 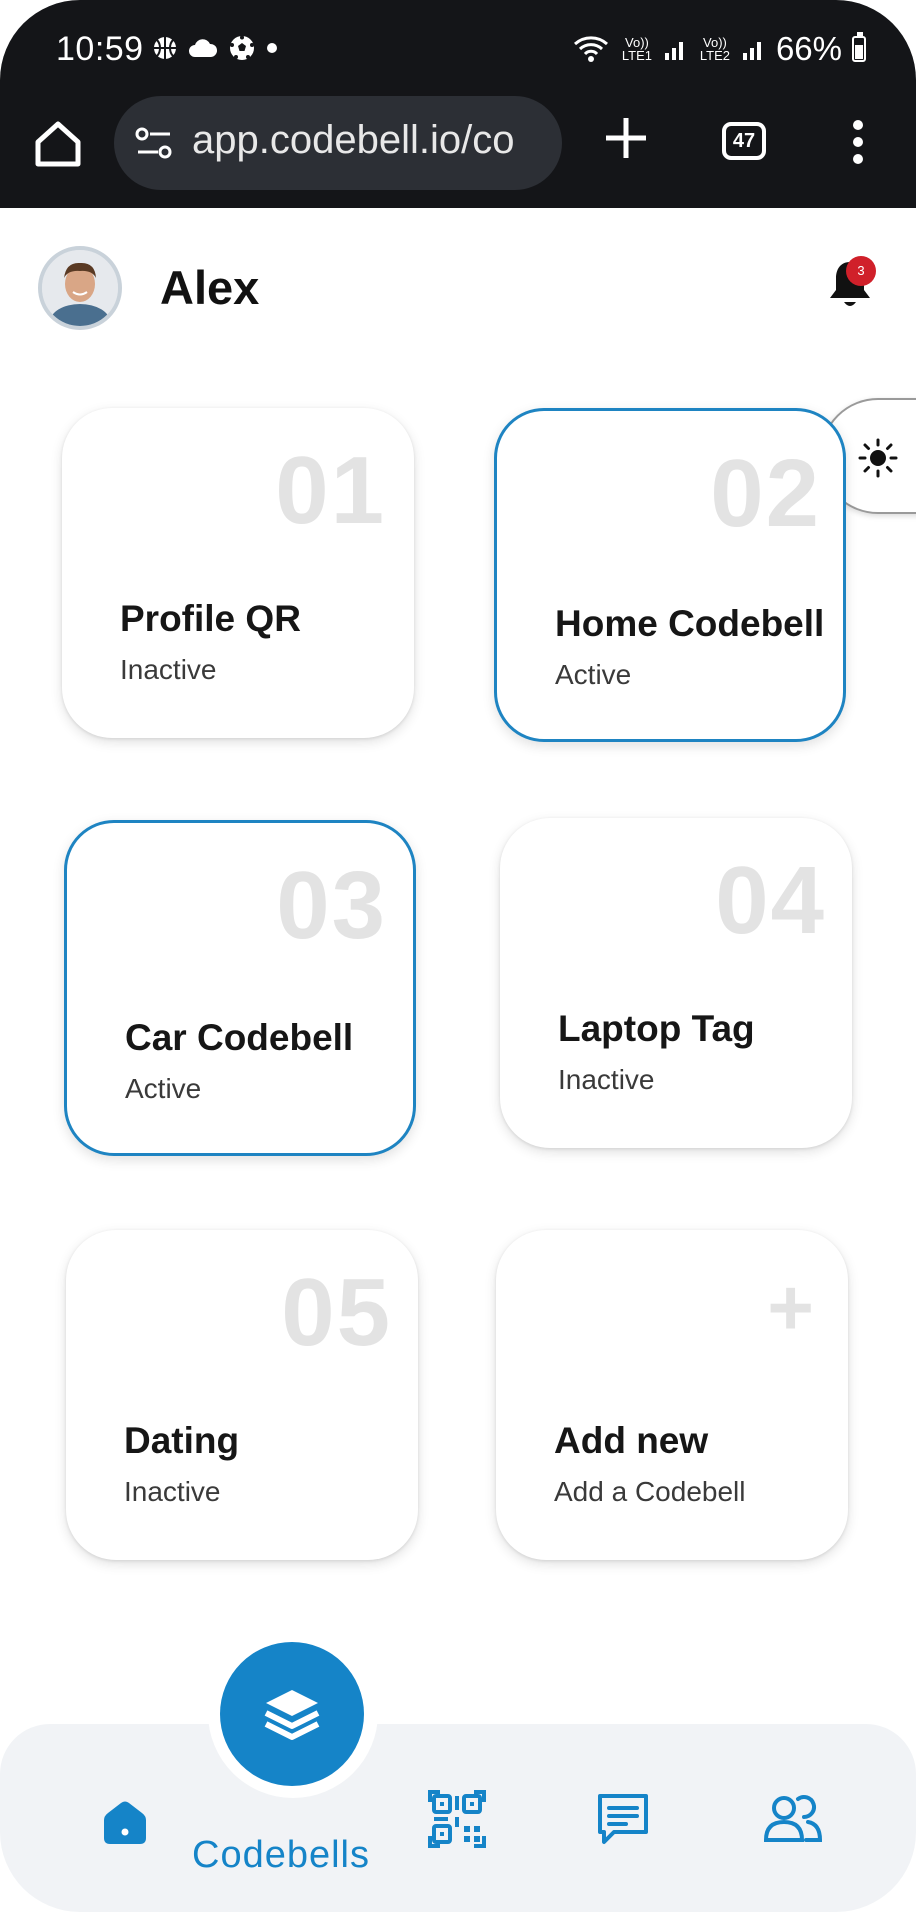 I want to click on battery-icon, so click(x=859, y=47).